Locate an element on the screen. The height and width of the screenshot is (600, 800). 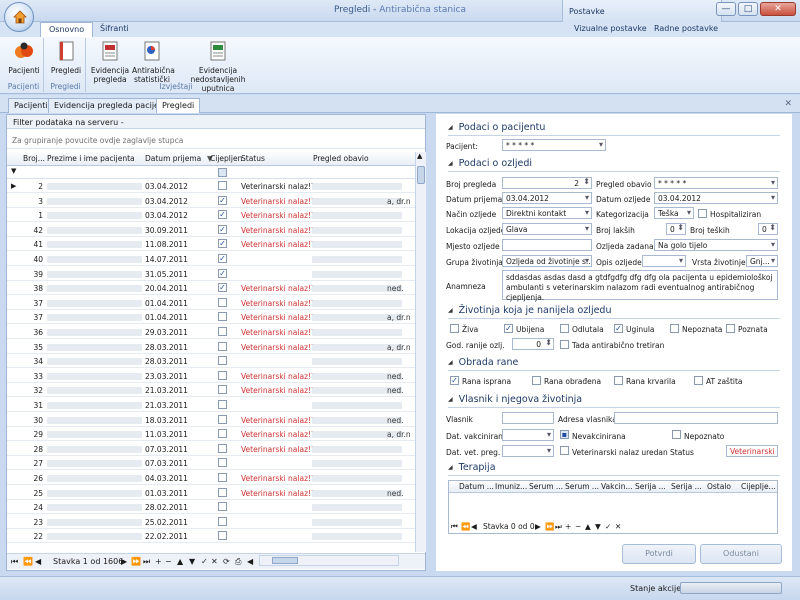
vet-nalaz-uredan-checkbox is located at coordinates (564, 450).